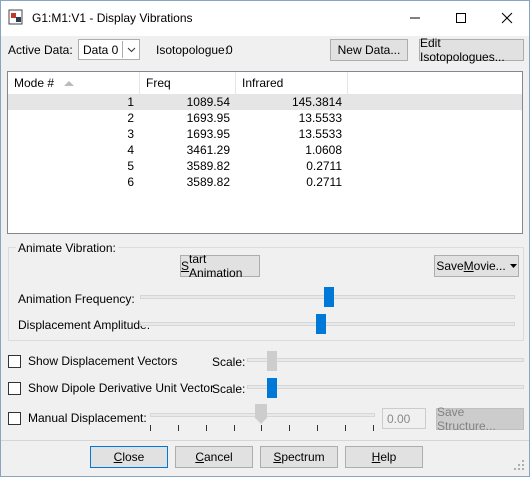 This screenshot has width=530, height=477. Describe the element at coordinates (121, 388) in the screenshot. I see `show-dipole-derivative-label: Show Dipole Derivative Unit Vector` at that location.